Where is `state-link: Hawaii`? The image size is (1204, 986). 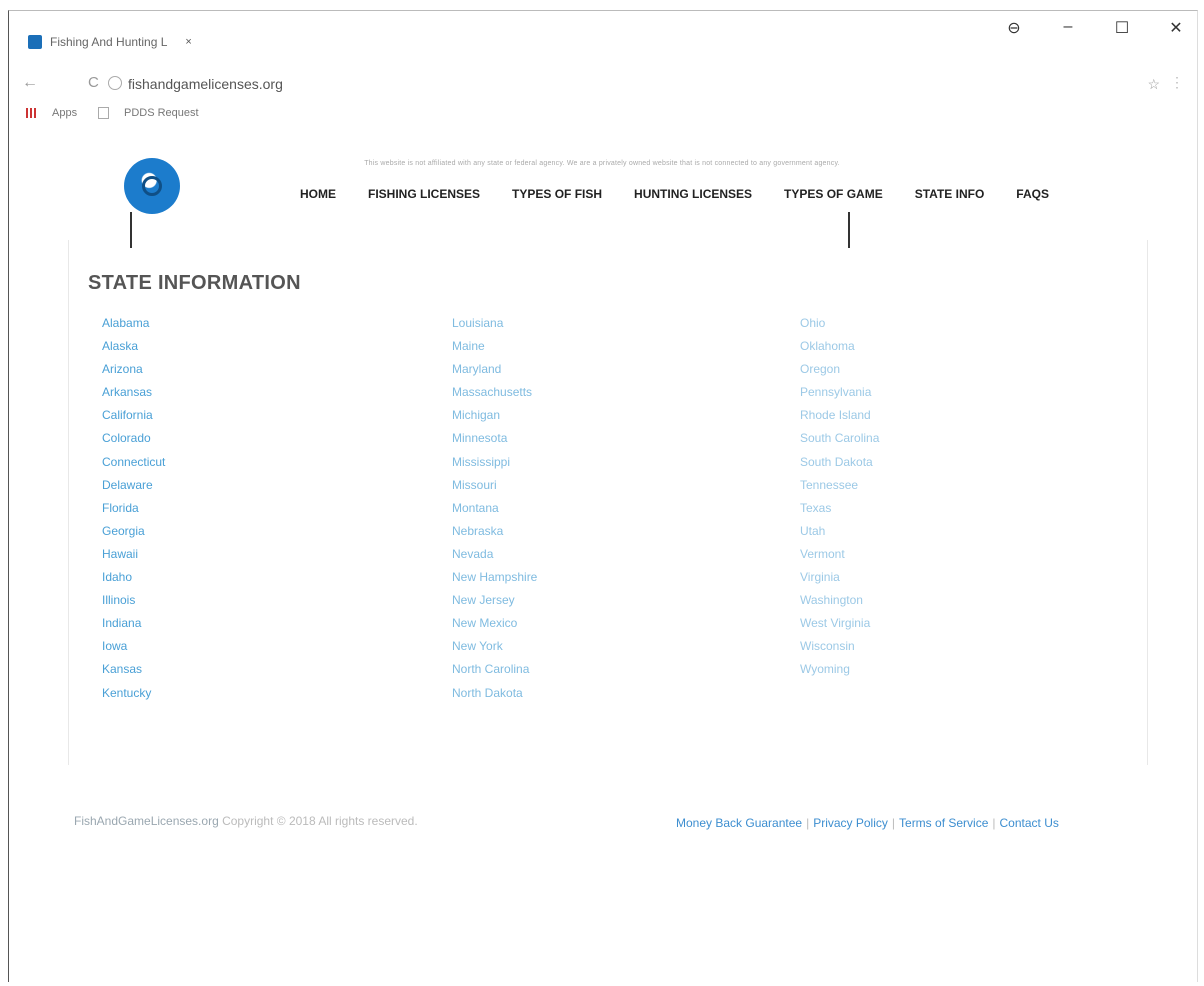 state-link: Hawaii is located at coordinates (133, 554).